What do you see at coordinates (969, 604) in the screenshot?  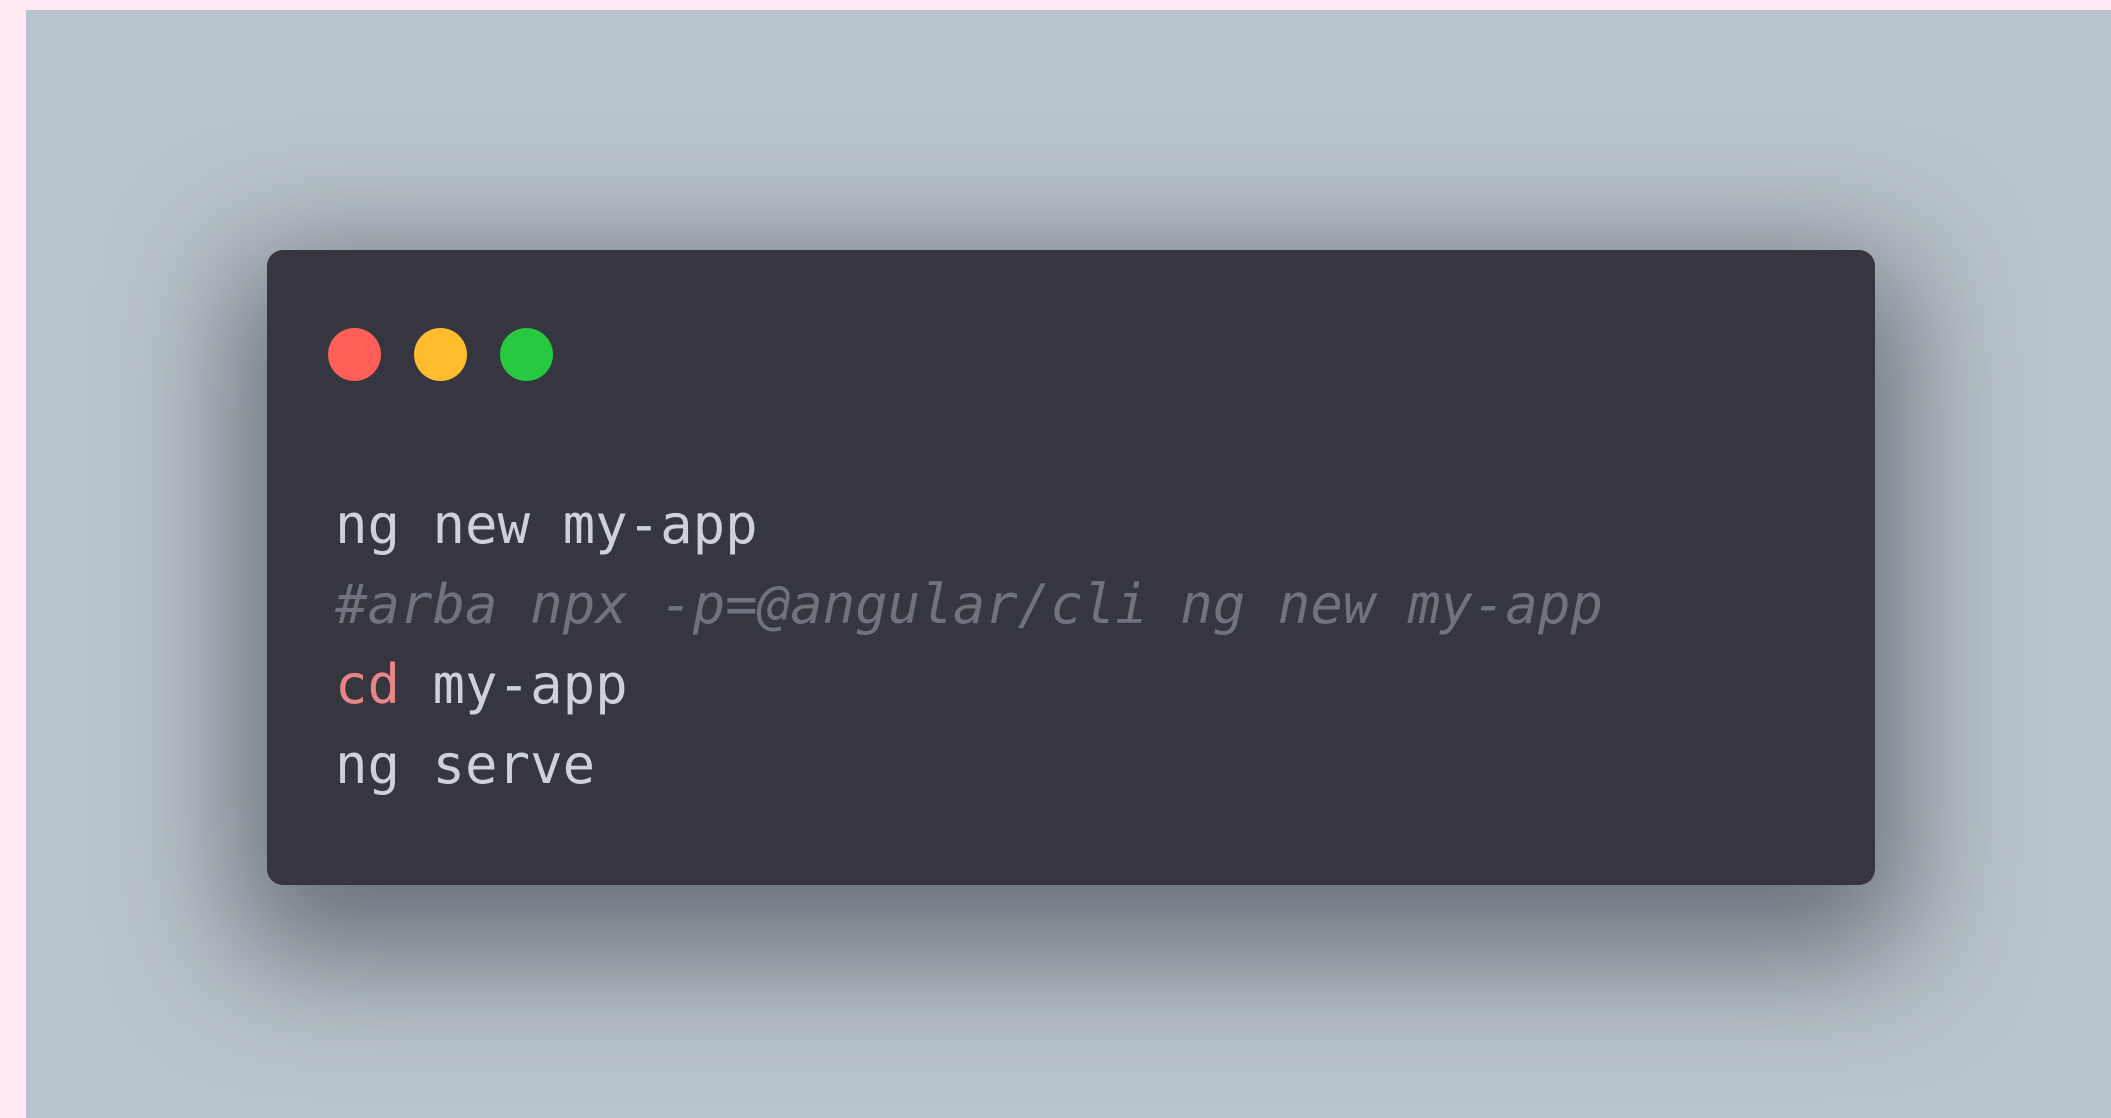 I see `code-line-2-comment: #arba npx -p=@angular/cli ng new my-app` at bounding box center [969, 604].